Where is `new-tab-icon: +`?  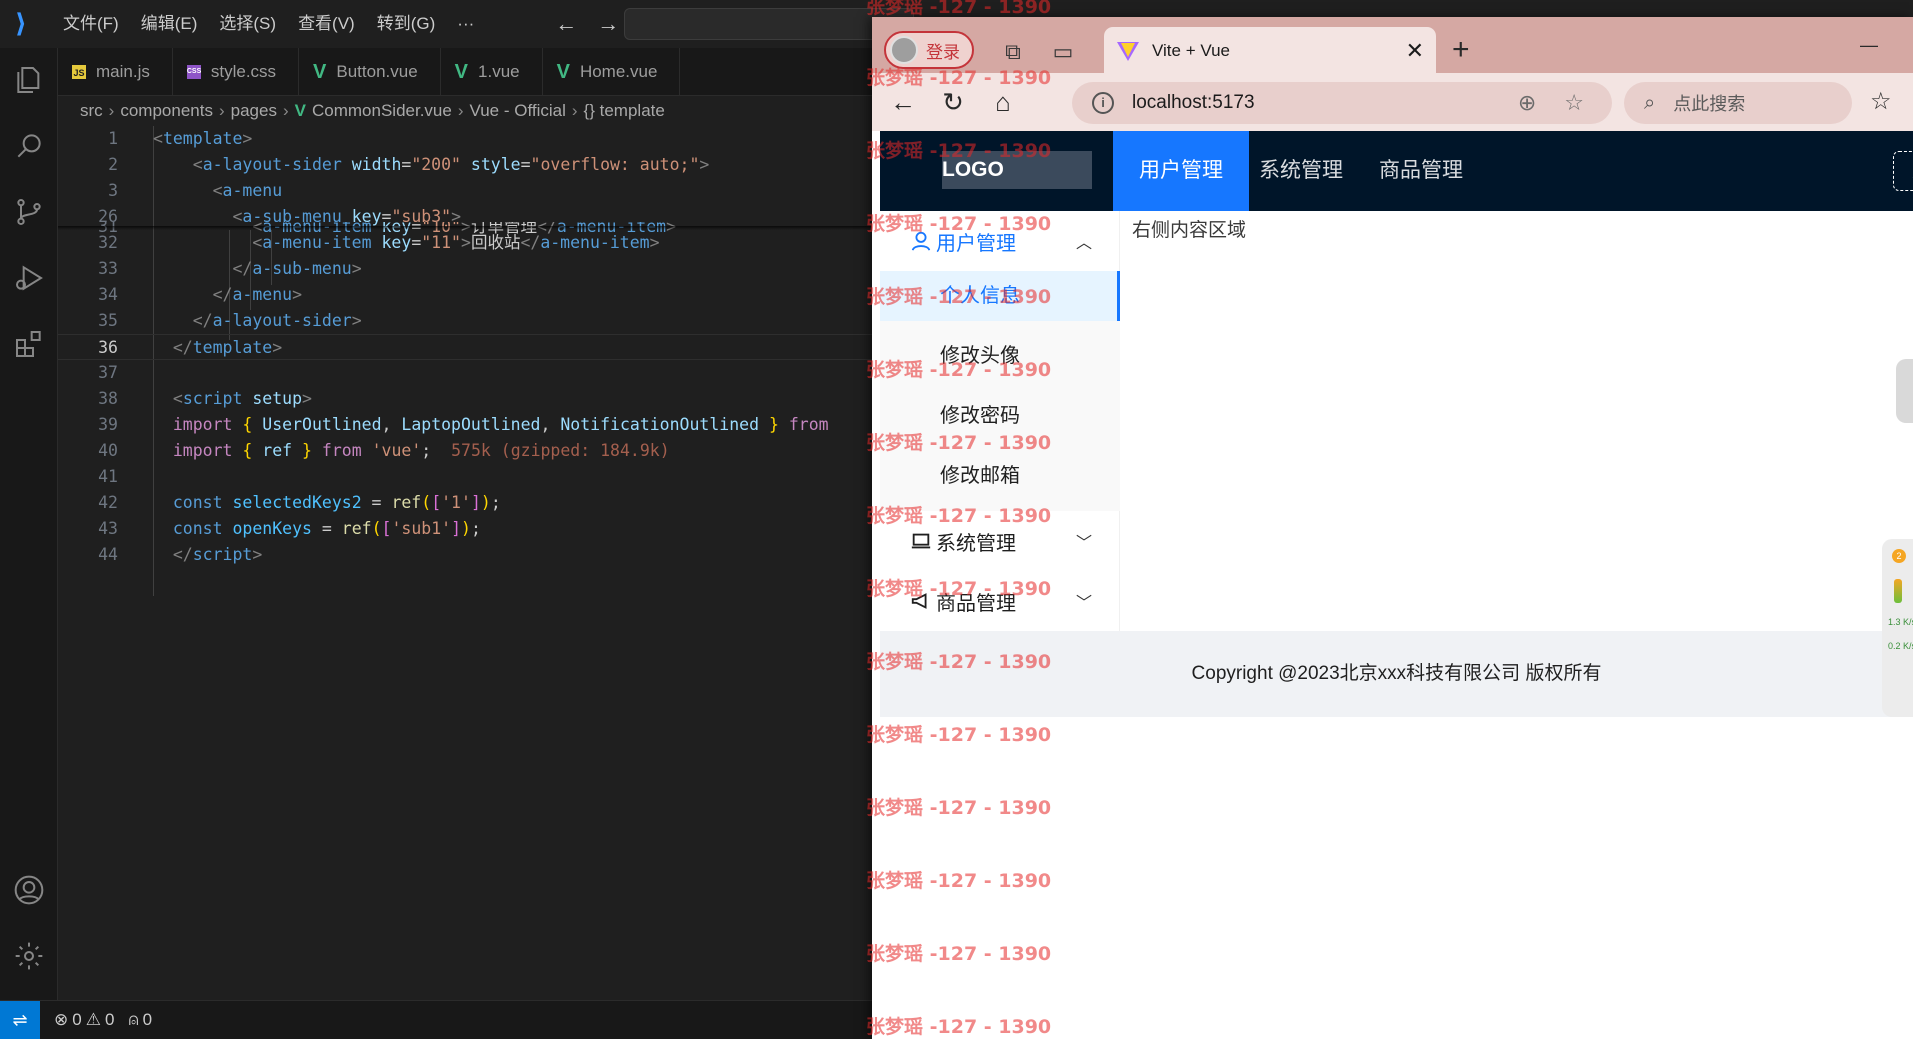 new-tab-icon: + is located at coordinates (1461, 50).